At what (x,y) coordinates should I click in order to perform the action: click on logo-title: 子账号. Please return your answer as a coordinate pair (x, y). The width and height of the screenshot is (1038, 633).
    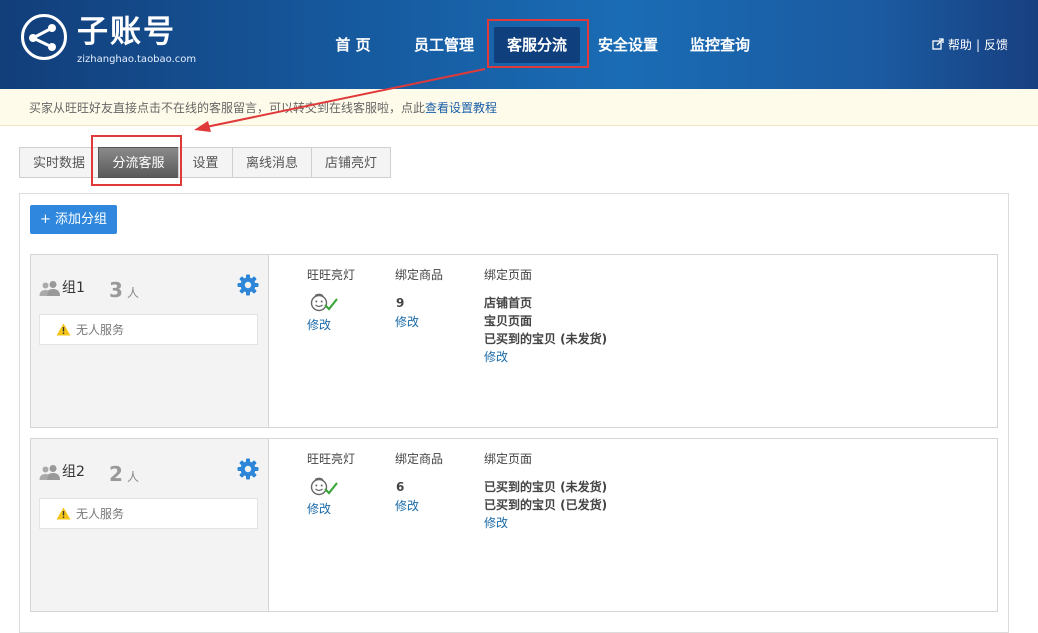
    Looking at the image, I should click on (126, 32).